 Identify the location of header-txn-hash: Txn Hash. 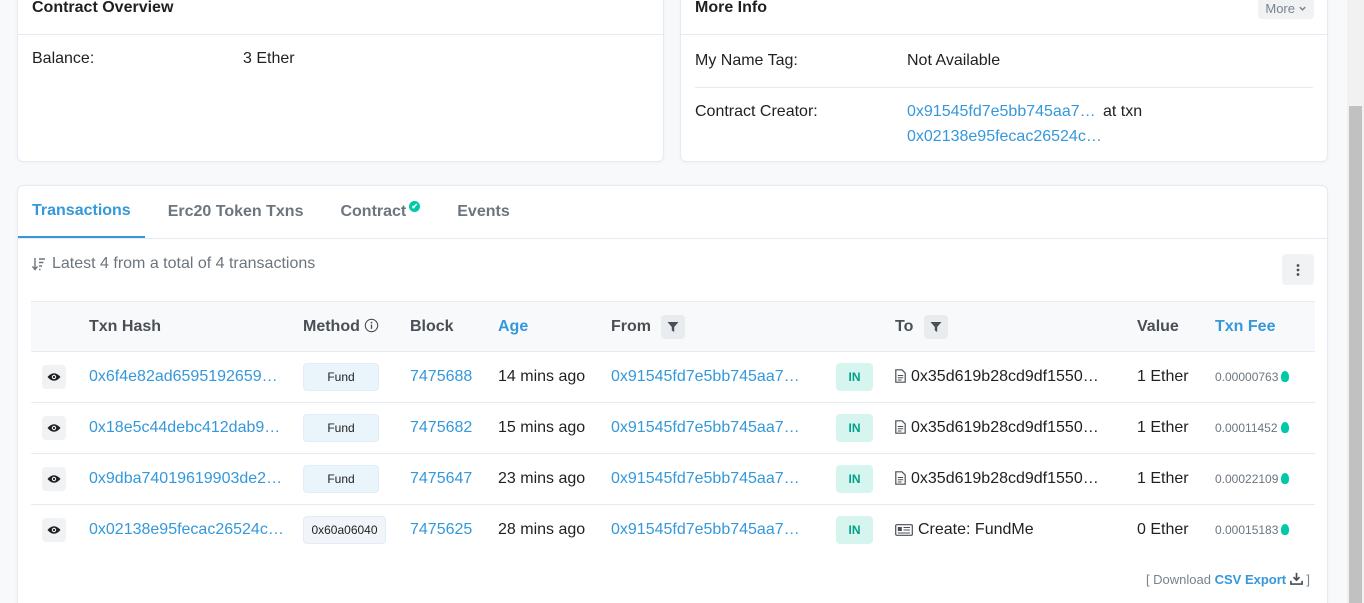
(125, 326).